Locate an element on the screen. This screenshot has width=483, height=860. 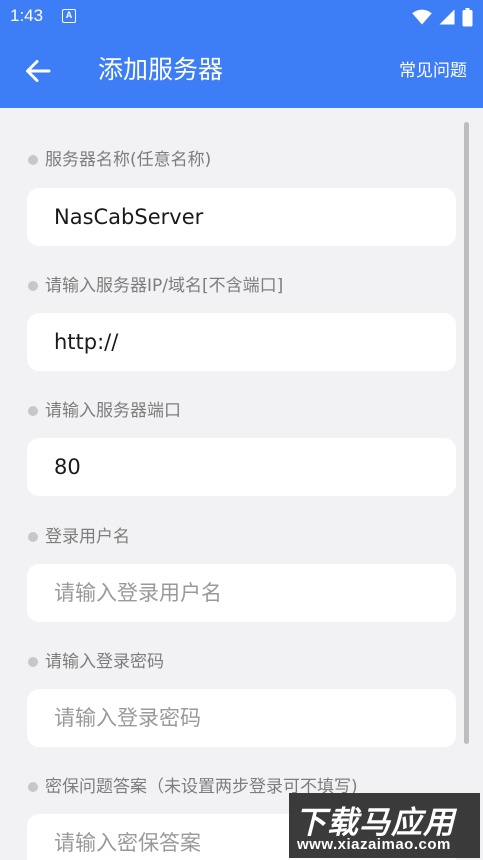
server-port-label-text: 请输入服务器端口 is located at coordinates (113, 411).